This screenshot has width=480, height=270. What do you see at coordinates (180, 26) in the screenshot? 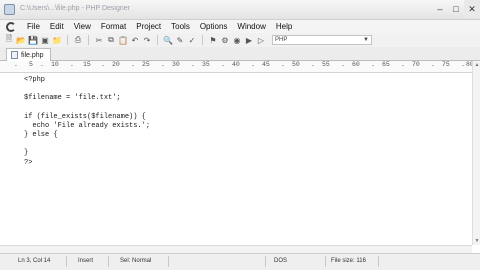
I see `menu-tools: Tools` at bounding box center [180, 26].